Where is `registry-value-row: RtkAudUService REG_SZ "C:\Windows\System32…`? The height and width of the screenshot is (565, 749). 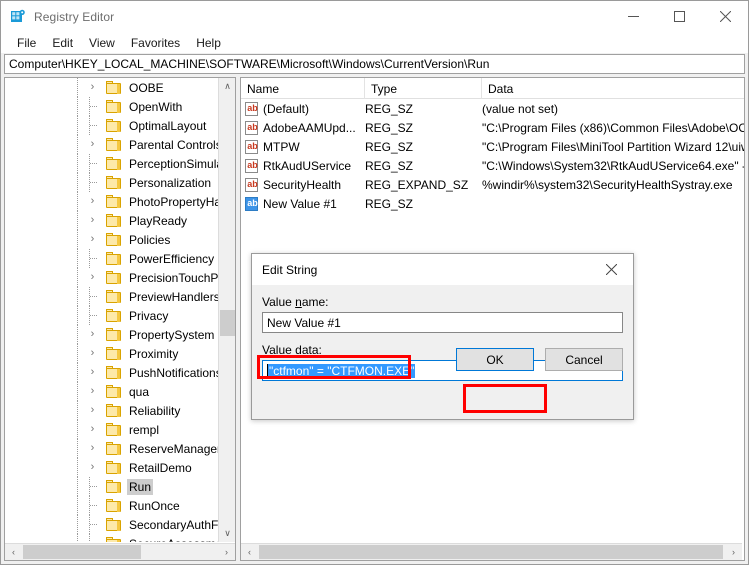
registry-value-row: RtkAudUService REG_SZ "C:\Windows\System32… is located at coordinates (492, 165).